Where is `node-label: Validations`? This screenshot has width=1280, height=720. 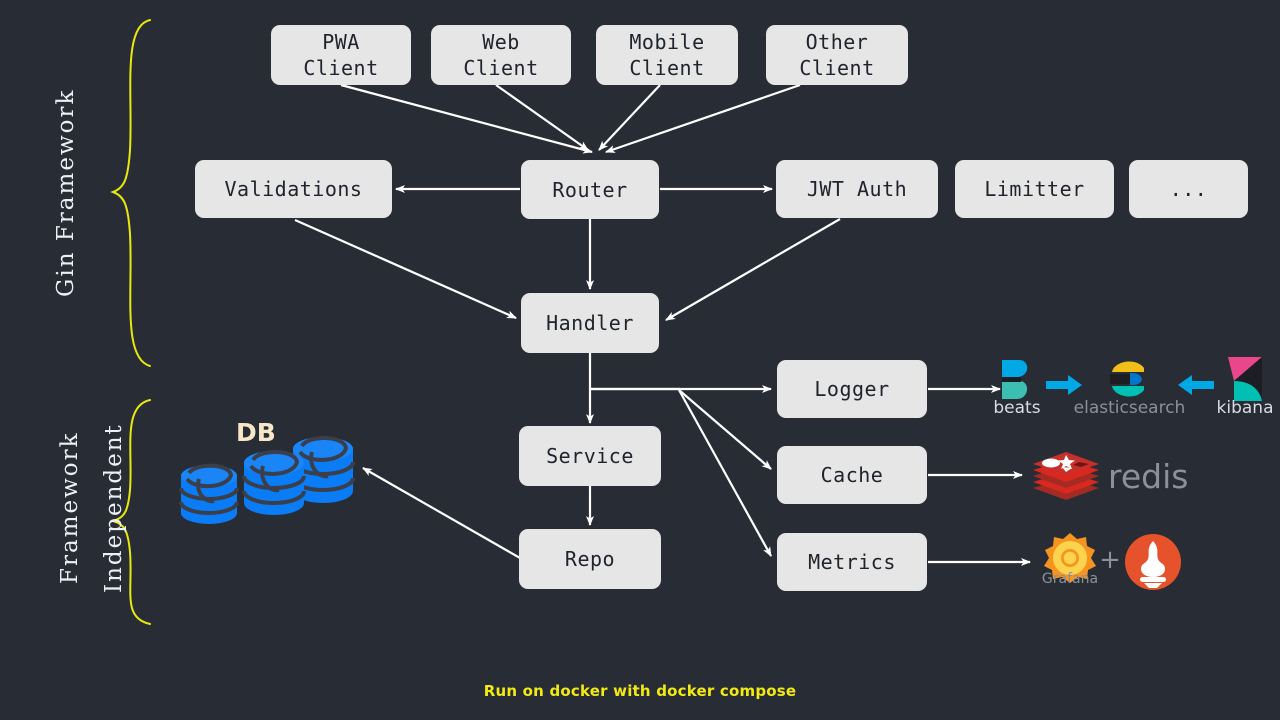
node-label: Validations is located at coordinates (293, 189).